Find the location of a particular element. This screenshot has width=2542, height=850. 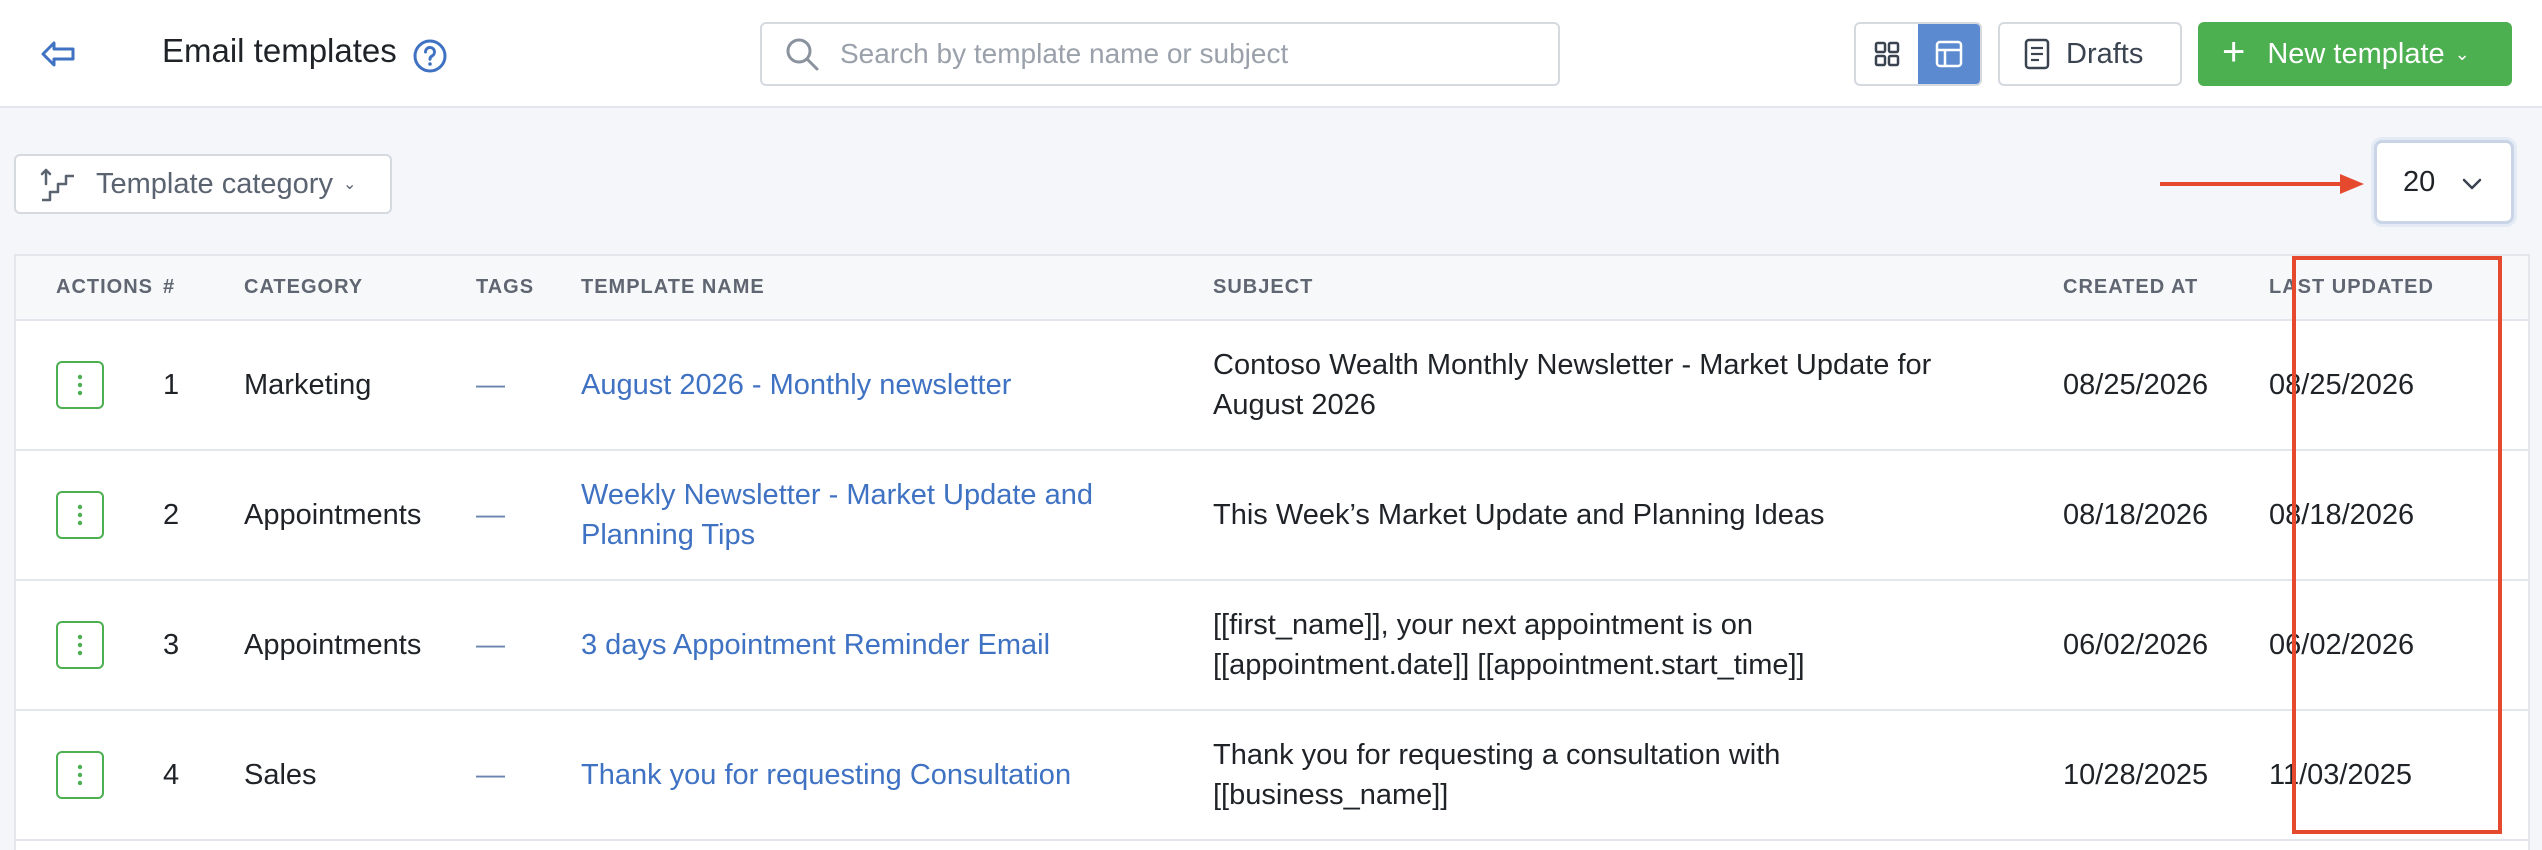

row-category: Sales is located at coordinates (360, 775).